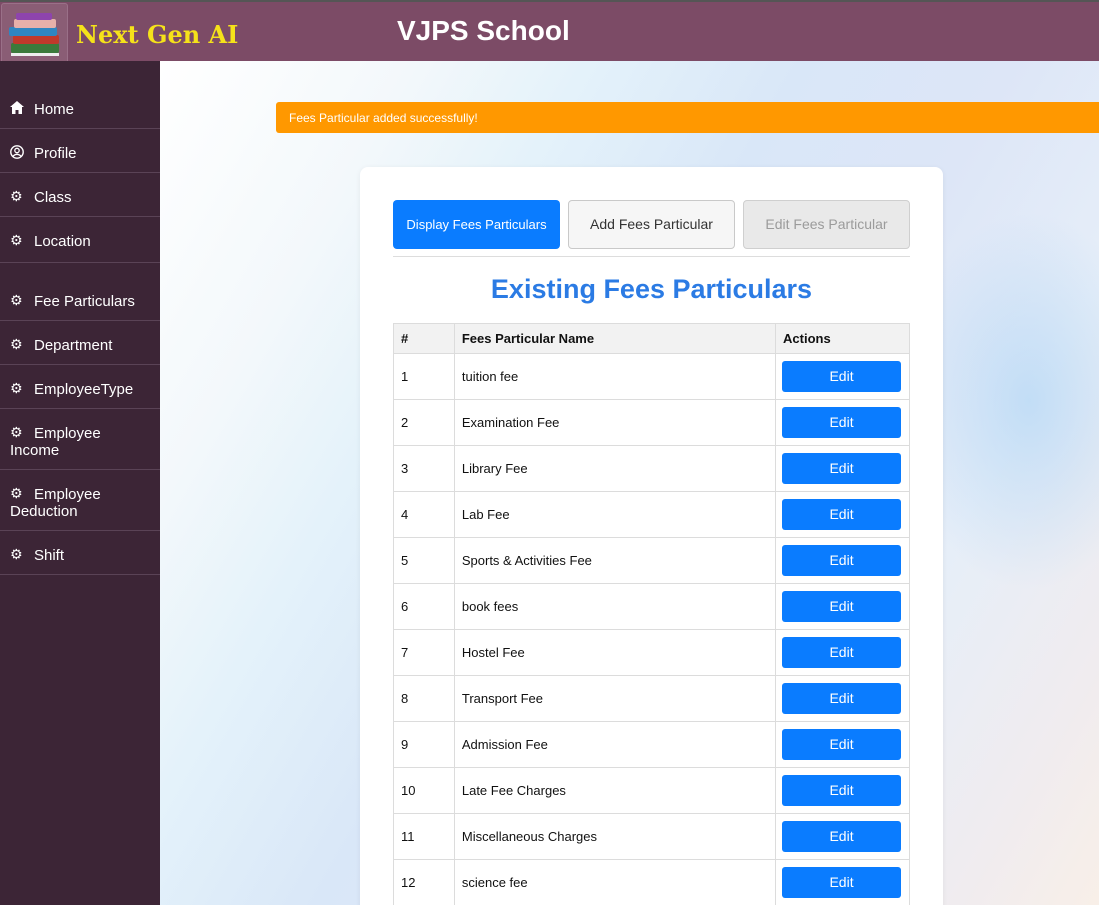 This screenshot has width=1099, height=905. I want to click on sidebar-item-label: Shift, so click(49, 555).